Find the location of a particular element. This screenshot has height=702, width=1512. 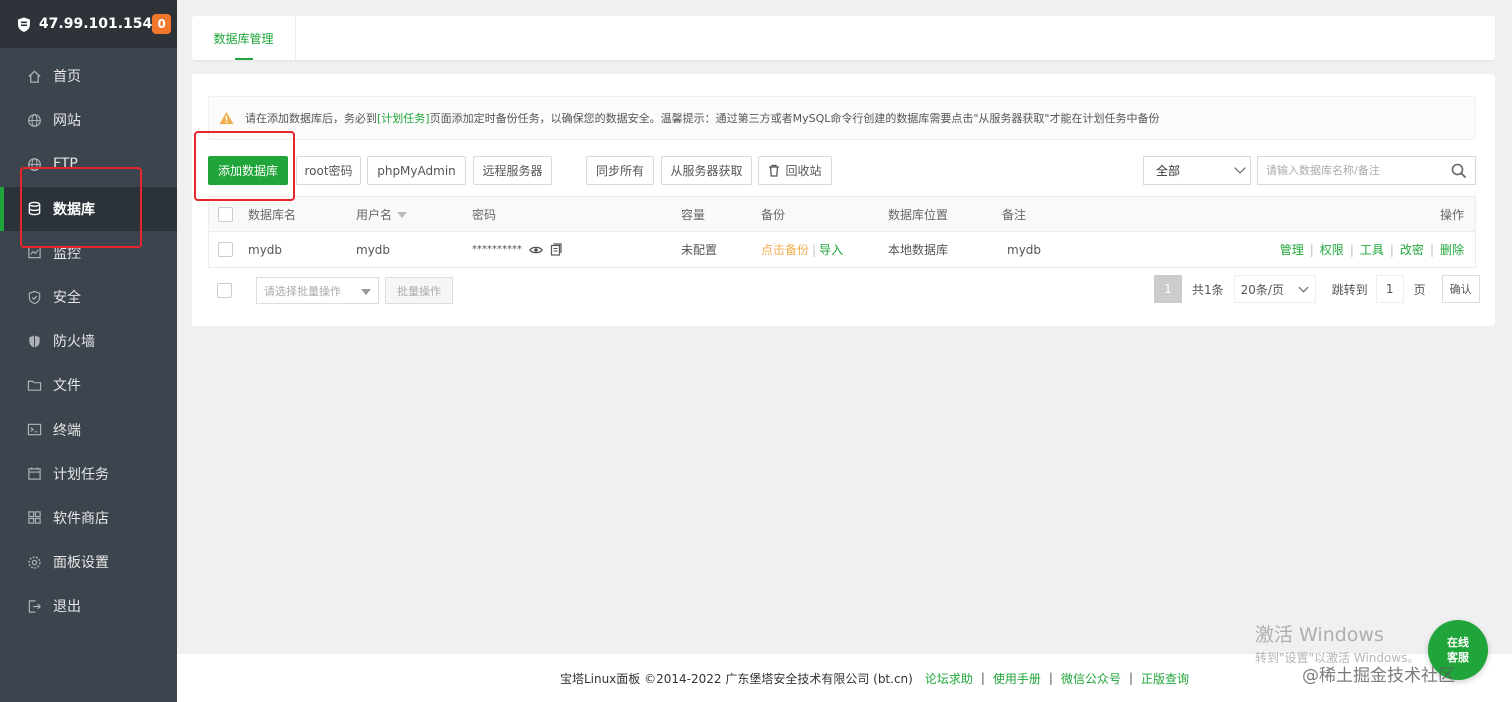

shield-icon is located at coordinates (34, 297).